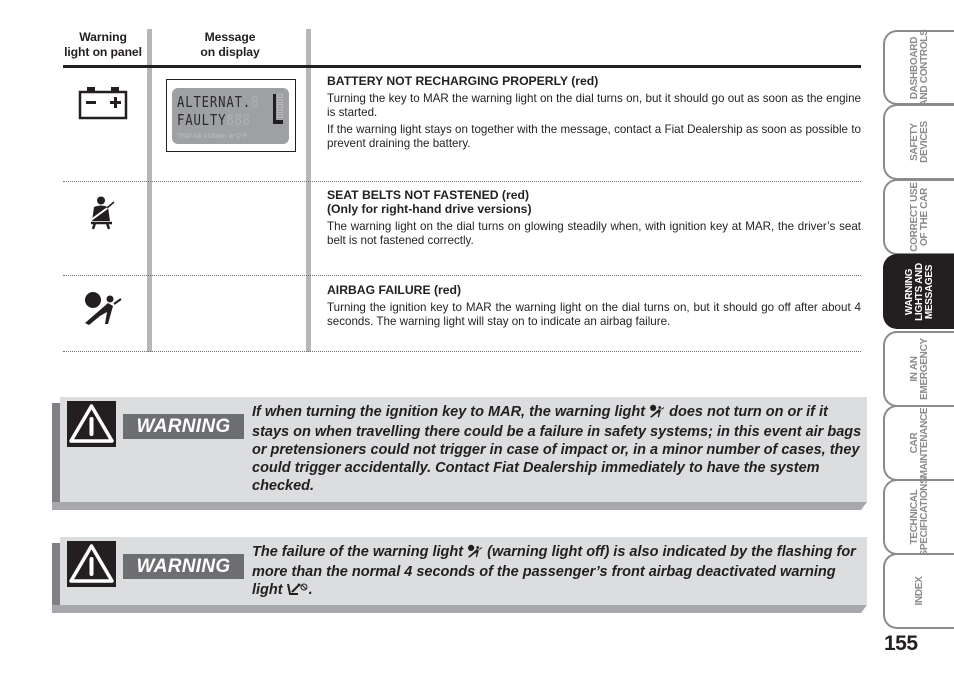  I want to click on warning-text: The failure of the warning light, so click(360, 552).